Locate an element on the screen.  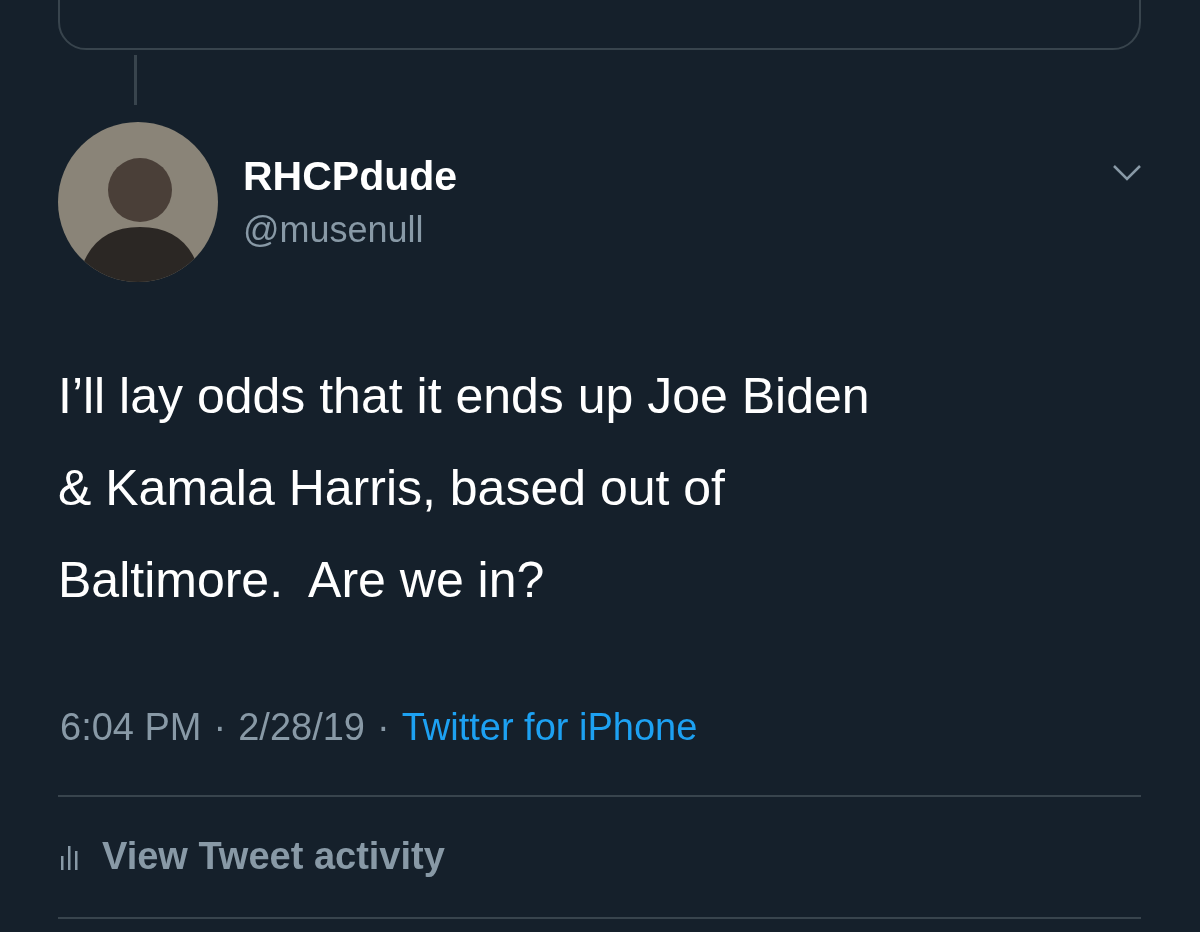
author-name: RHCPdude is located at coordinates (350, 176).